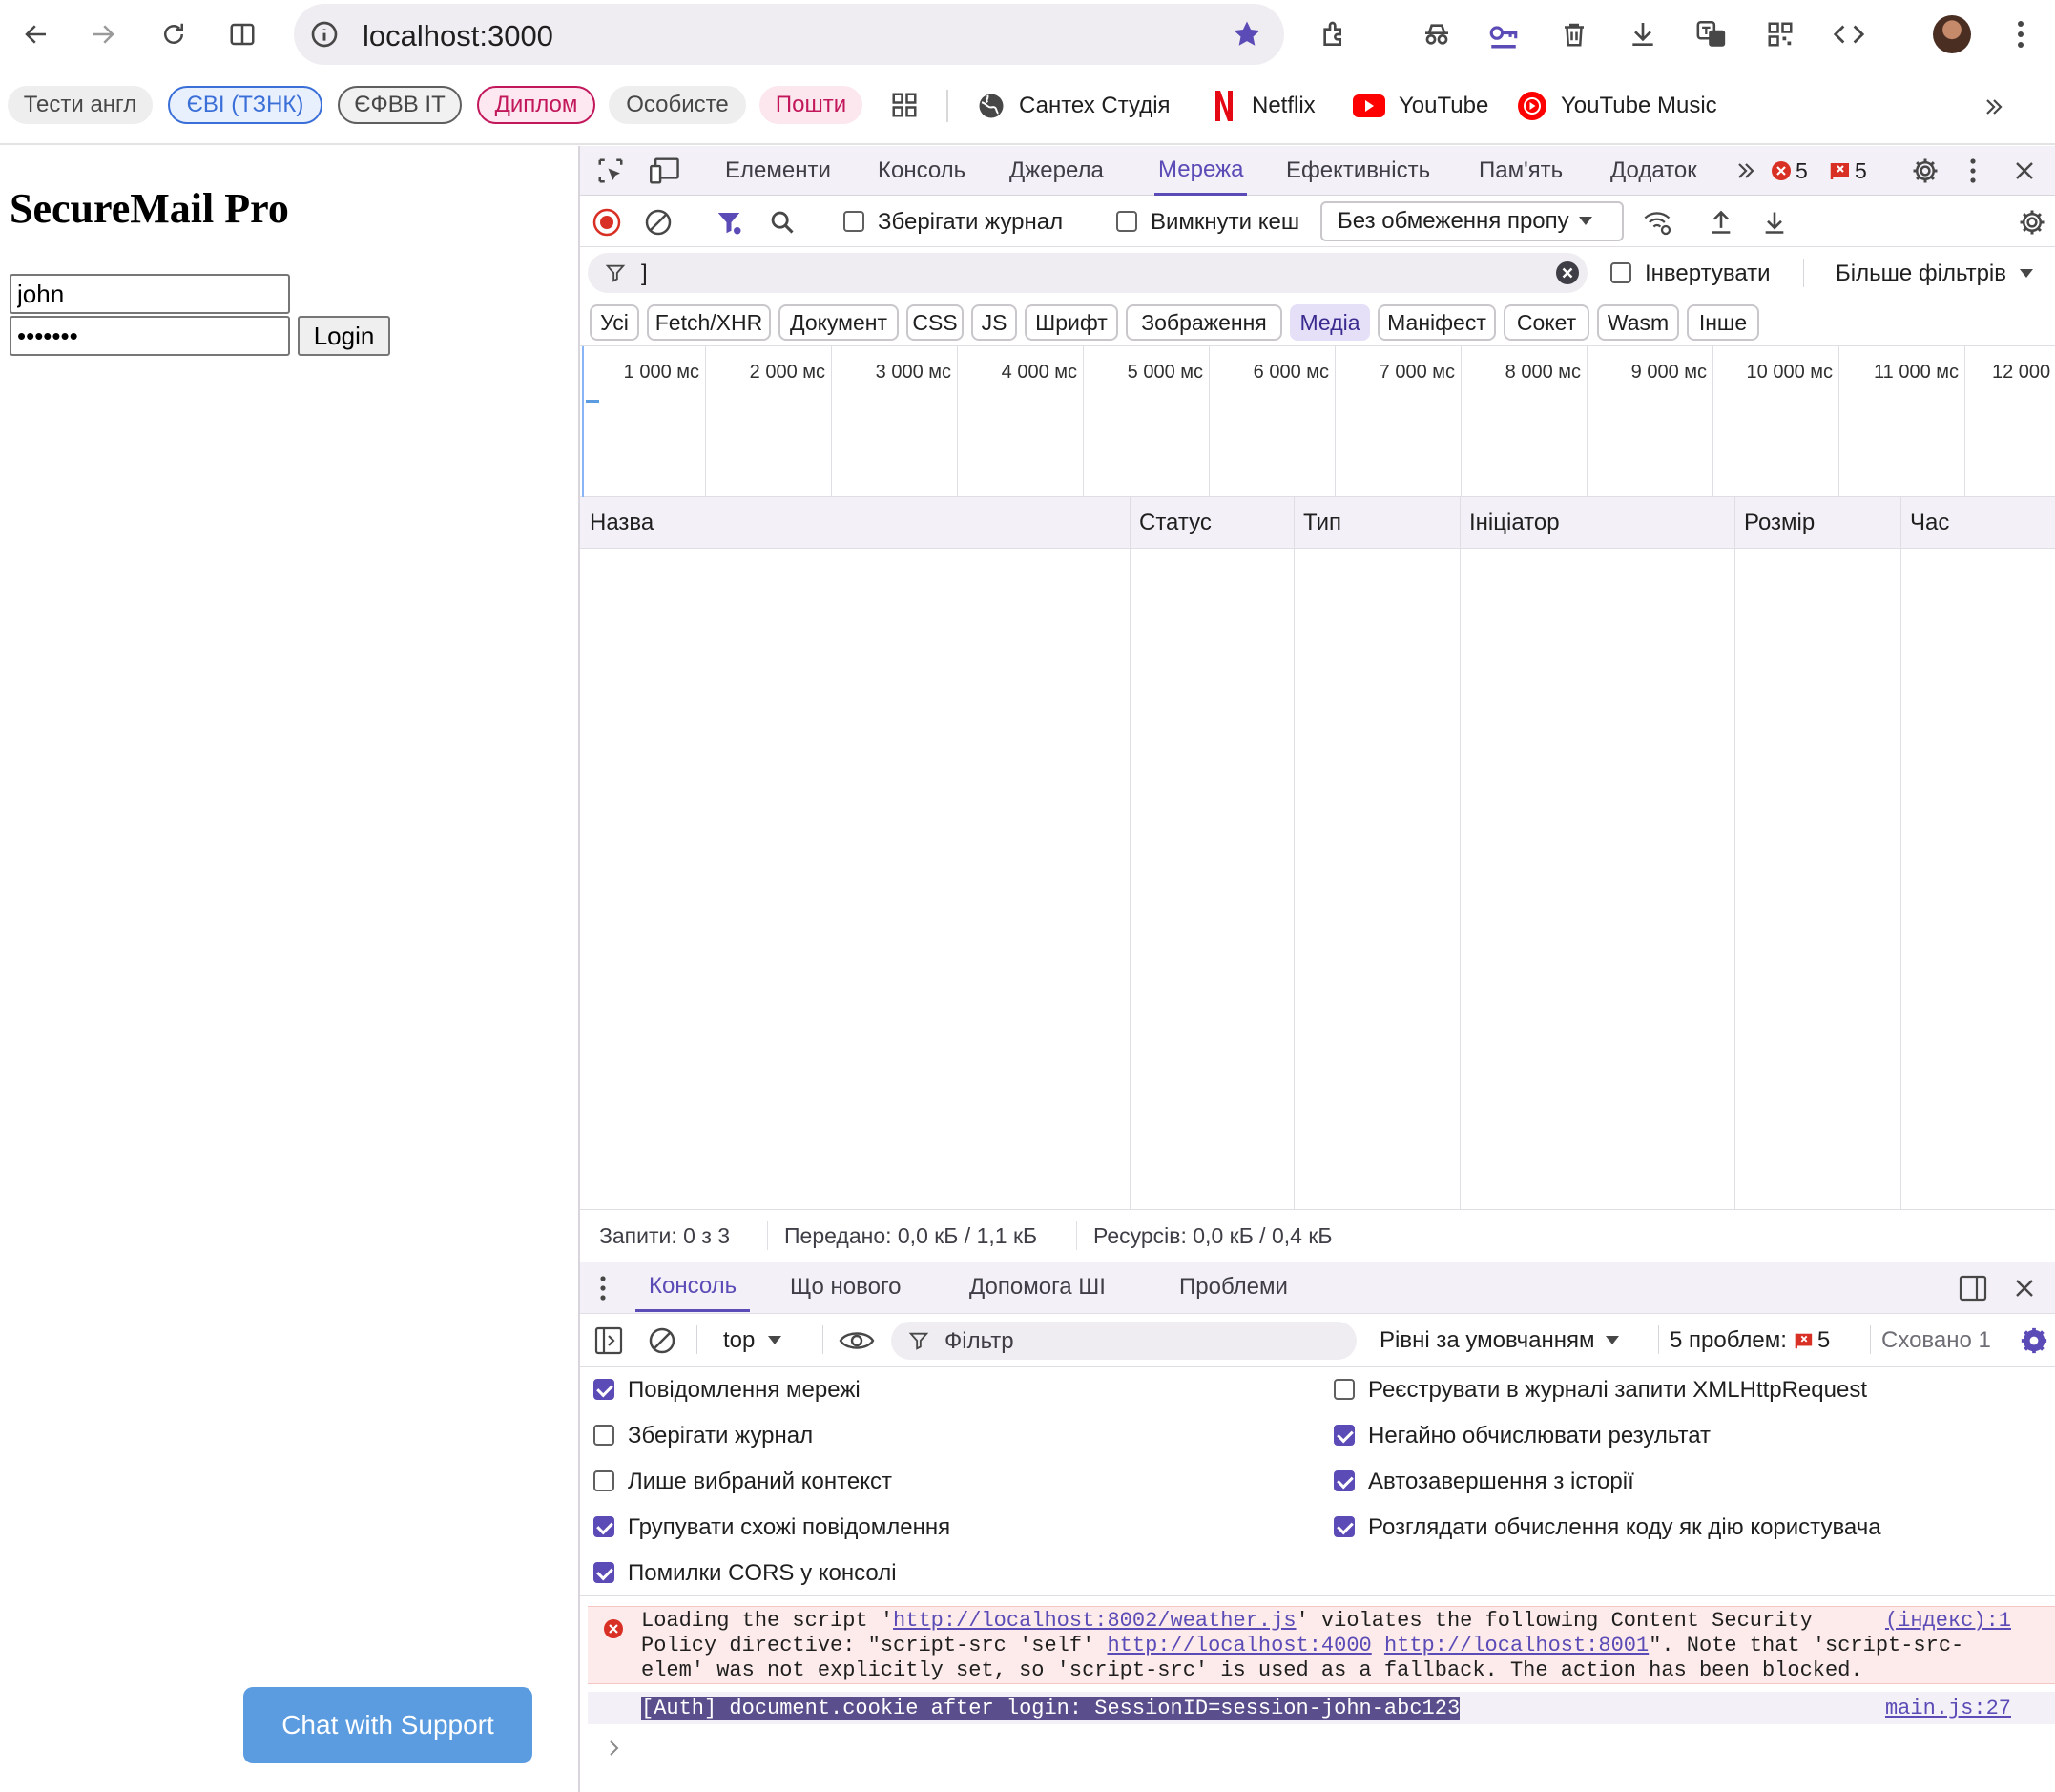 The image size is (2055, 1792). What do you see at coordinates (614, 1748) in the screenshot?
I see `console-prompt-icon` at bounding box center [614, 1748].